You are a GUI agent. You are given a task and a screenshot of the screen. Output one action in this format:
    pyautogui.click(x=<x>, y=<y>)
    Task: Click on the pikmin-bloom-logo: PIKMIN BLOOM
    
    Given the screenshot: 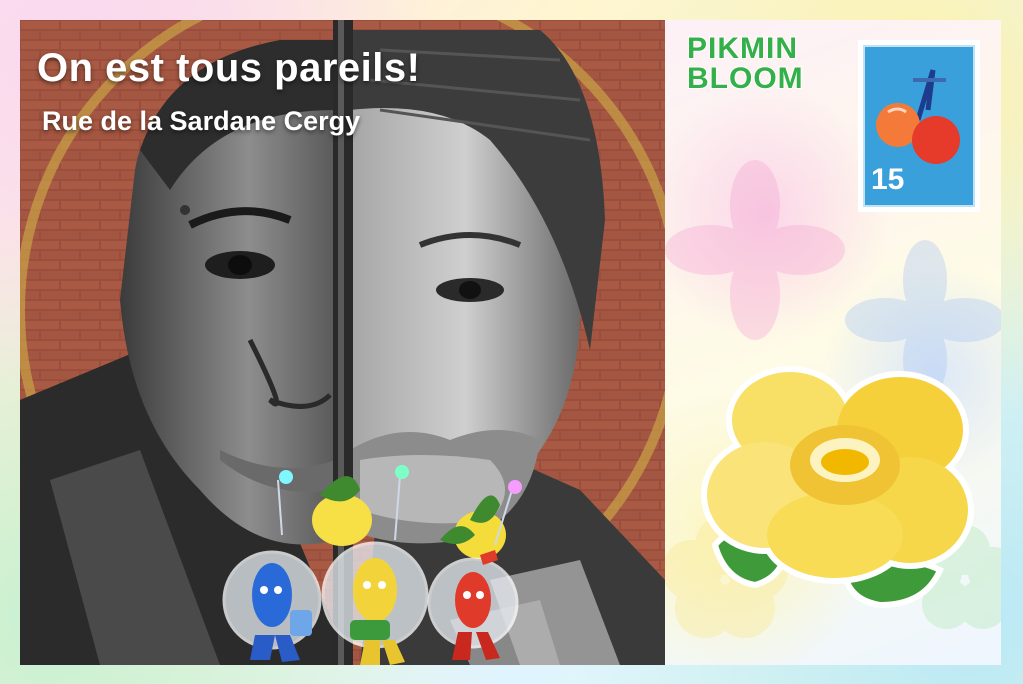 What is the action you would take?
    pyautogui.click(x=761, y=63)
    